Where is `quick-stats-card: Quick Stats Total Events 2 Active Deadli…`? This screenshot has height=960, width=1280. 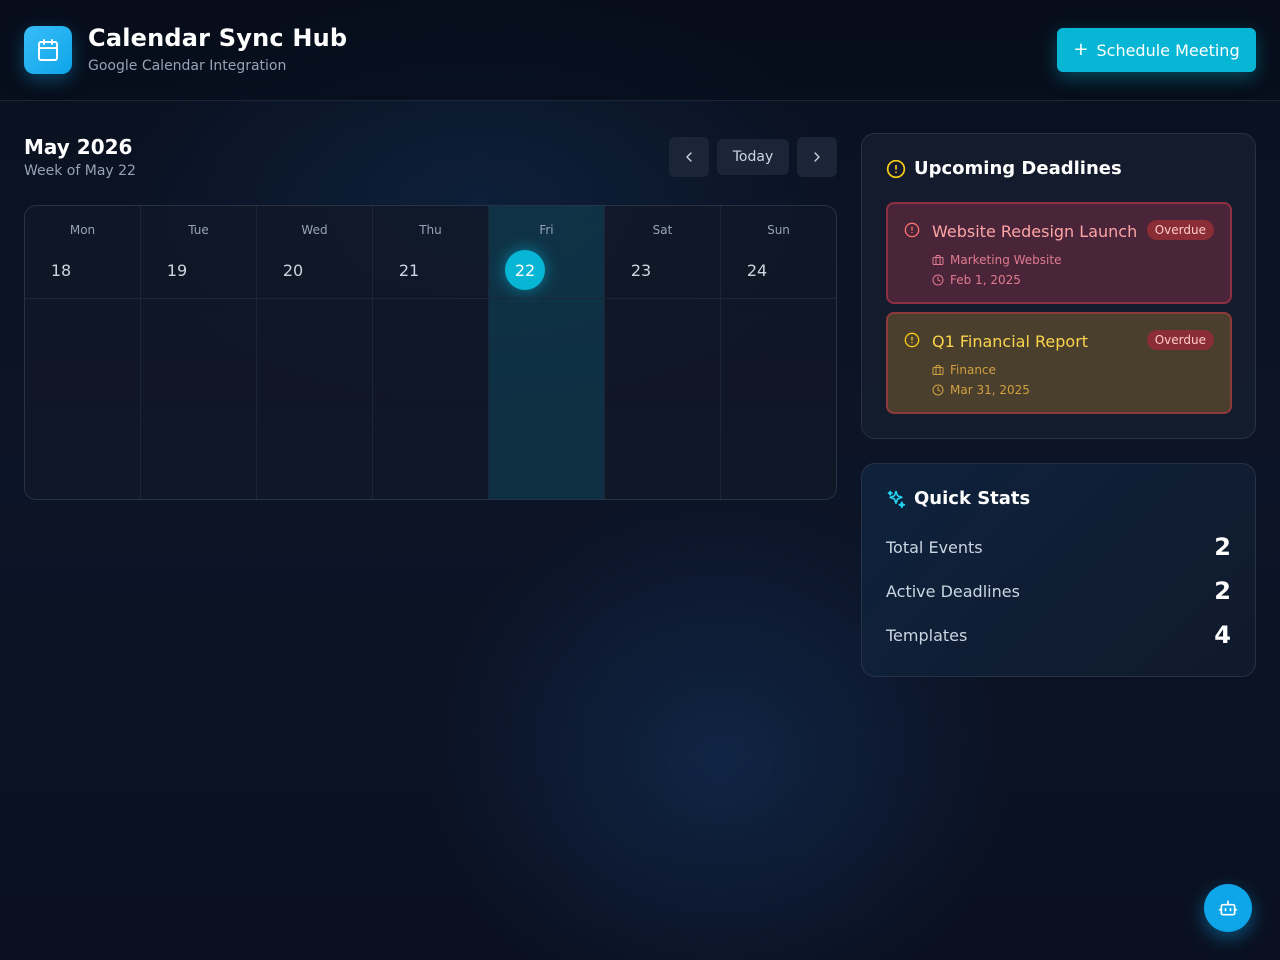
quick-stats-card: Quick Stats Total Events 2 Active Deadli… is located at coordinates (1058, 570).